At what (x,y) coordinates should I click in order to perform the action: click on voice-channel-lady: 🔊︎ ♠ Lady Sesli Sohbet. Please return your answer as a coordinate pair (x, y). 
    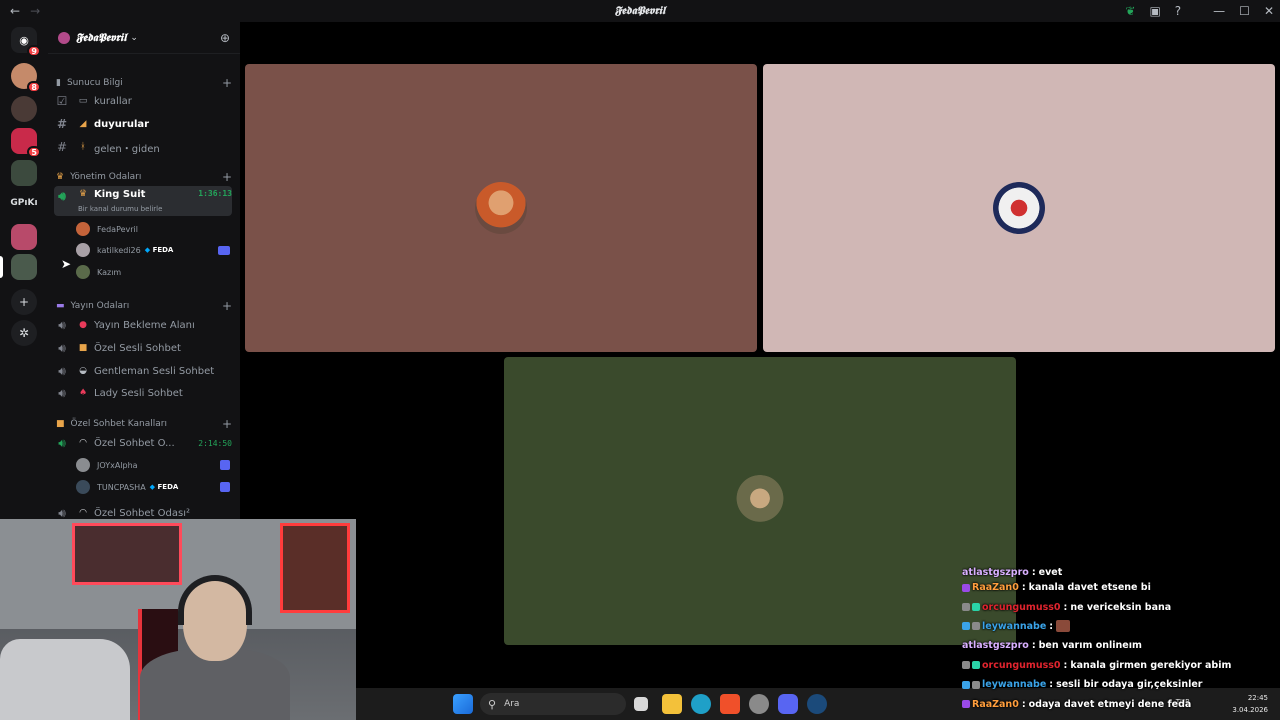
    Looking at the image, I should click on (143, 393).